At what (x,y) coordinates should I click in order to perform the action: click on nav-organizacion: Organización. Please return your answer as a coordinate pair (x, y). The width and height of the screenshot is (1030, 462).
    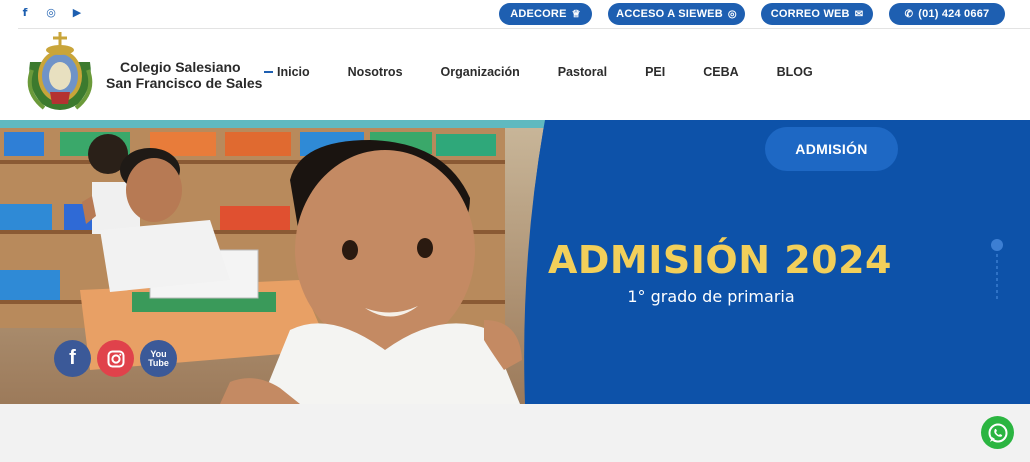
    Looking at the image, I should click on (480, 72).